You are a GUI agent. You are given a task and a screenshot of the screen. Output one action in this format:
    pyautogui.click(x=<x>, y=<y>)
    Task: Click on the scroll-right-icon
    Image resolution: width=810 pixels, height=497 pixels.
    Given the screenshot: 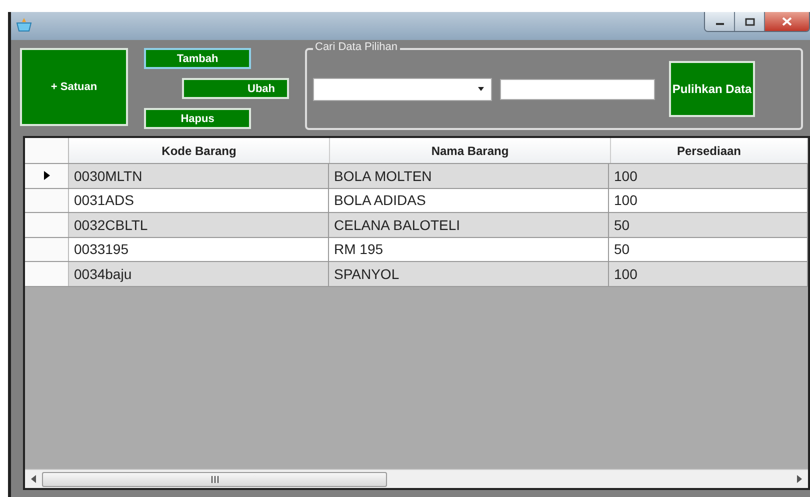 What is the action you would take?
    pyautogui.click(x=799, y=479)
    